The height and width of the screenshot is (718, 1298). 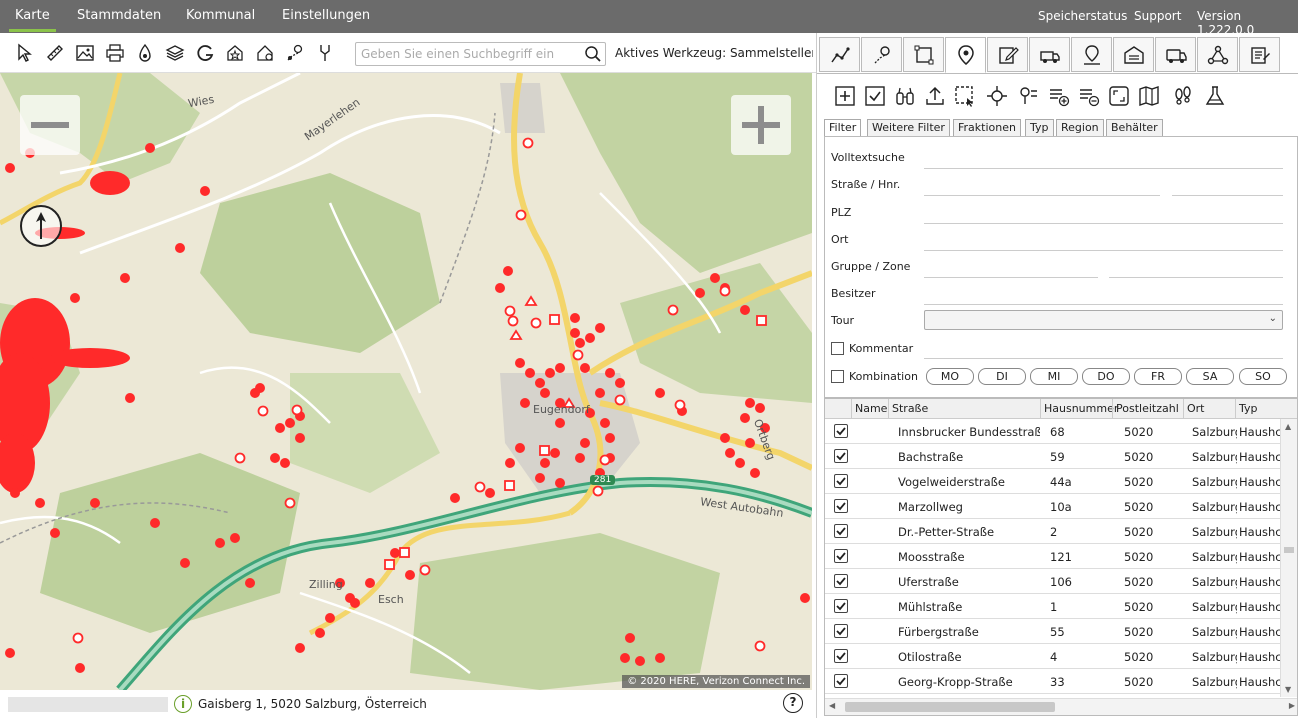 I want to click on ort-input, so click(x=1103, y=250).